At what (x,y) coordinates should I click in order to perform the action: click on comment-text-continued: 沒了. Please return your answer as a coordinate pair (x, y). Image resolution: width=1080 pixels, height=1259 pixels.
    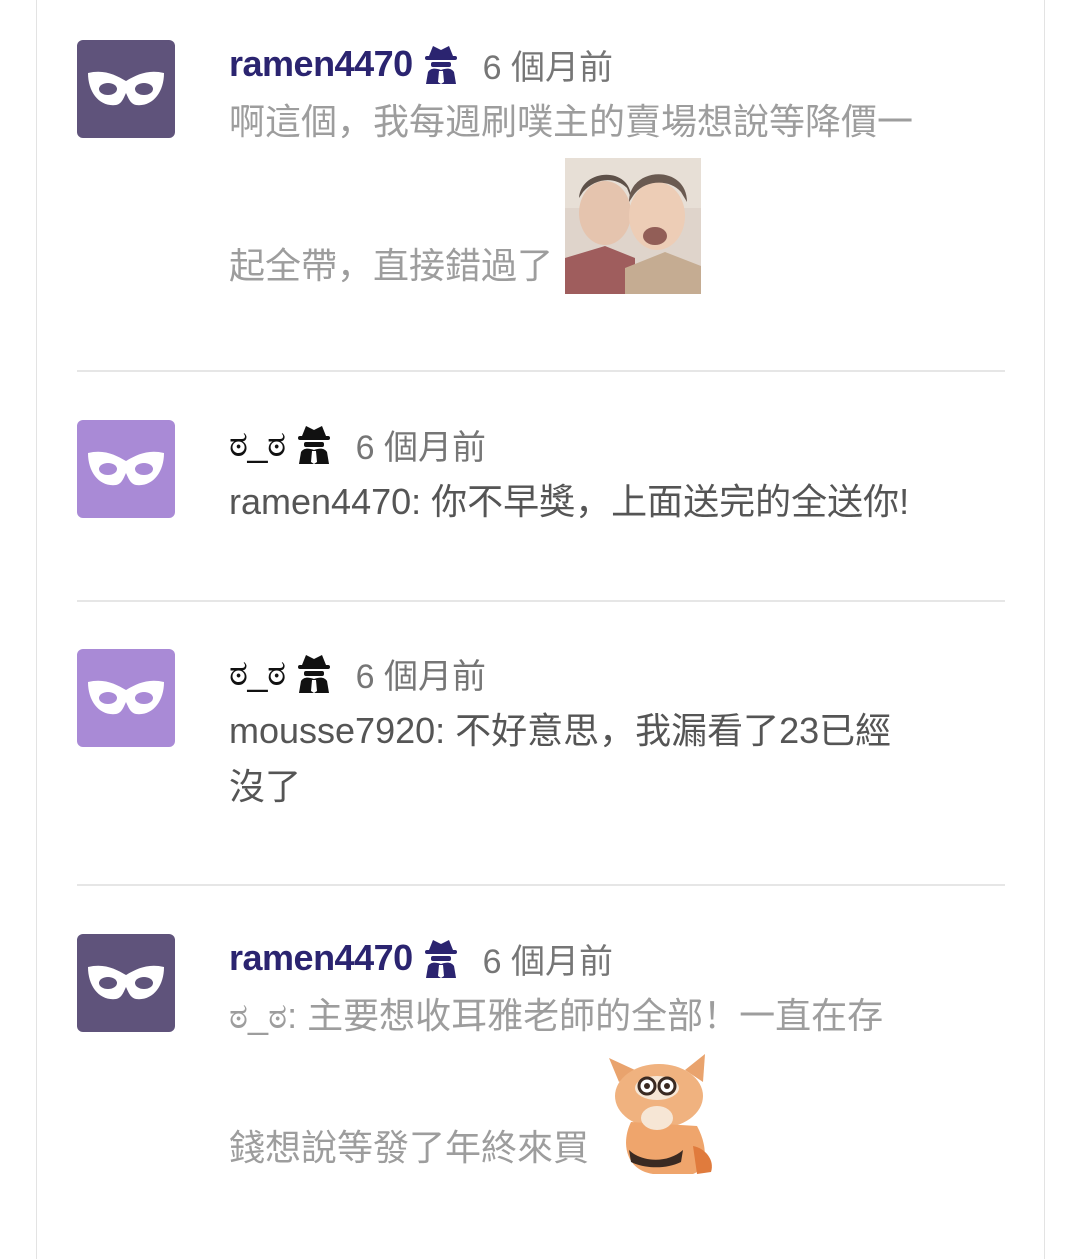
    Looking at the image, I should click on (265, 786).